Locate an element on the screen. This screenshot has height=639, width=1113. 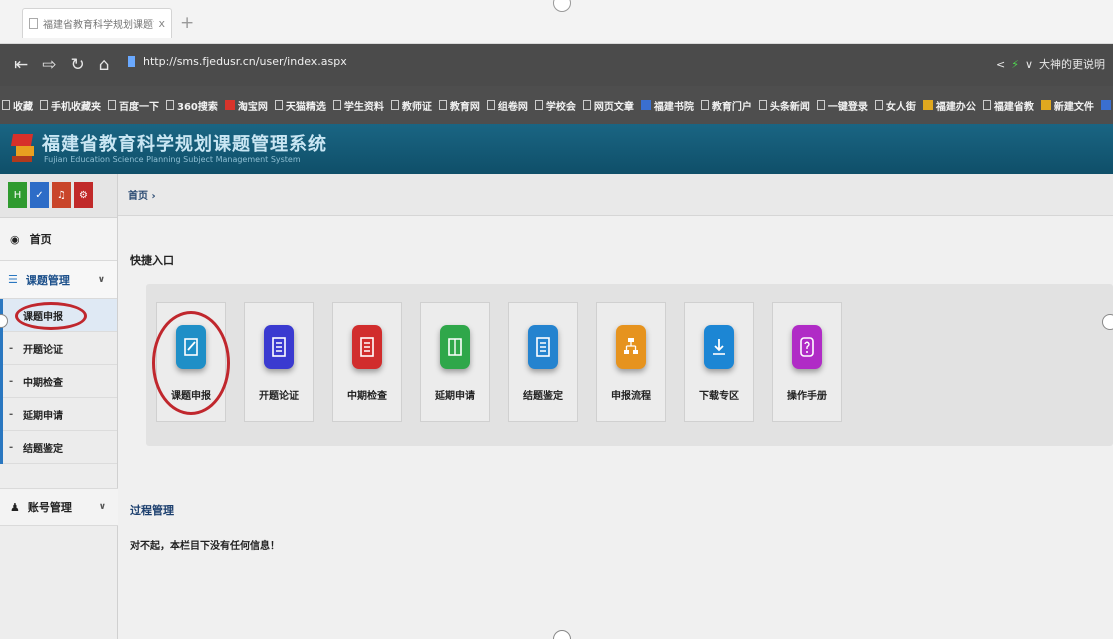
tab-strip: 福建省教育科学规划课题管理系 x + is located at coordinates (556, 22).